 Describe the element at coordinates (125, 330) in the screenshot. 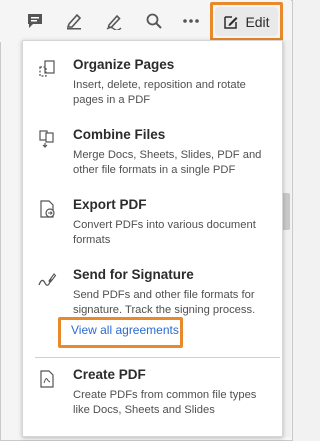

I see `view-all-agreements-link: View all agreements` at that location.